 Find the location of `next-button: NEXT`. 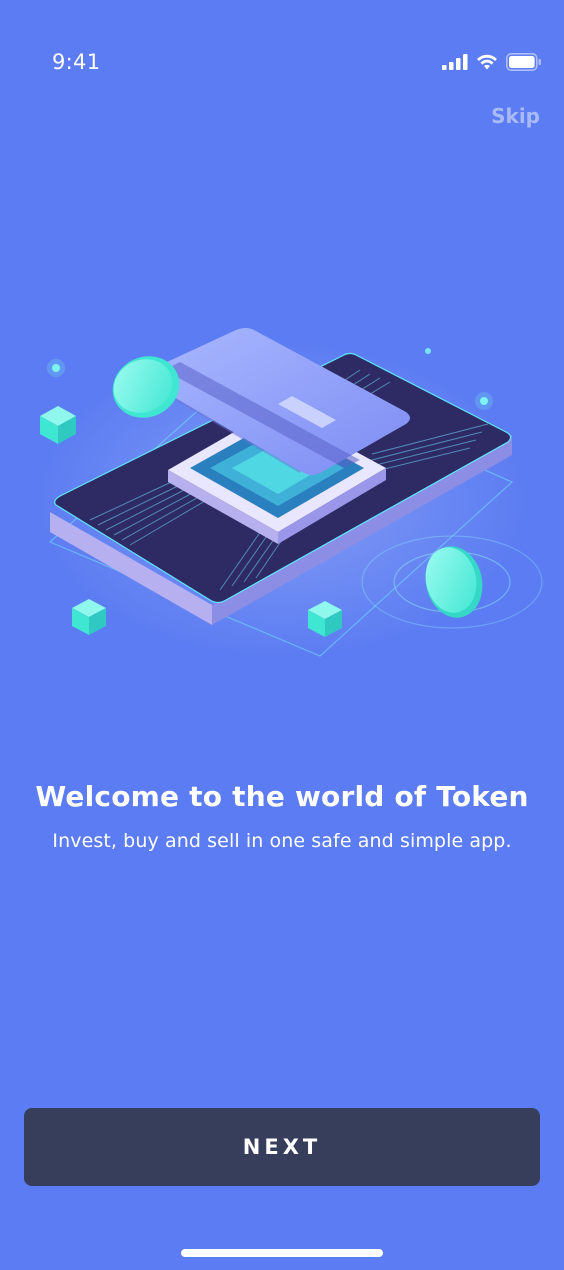

next-button: NEXT is located at coordinates (282, 1147).